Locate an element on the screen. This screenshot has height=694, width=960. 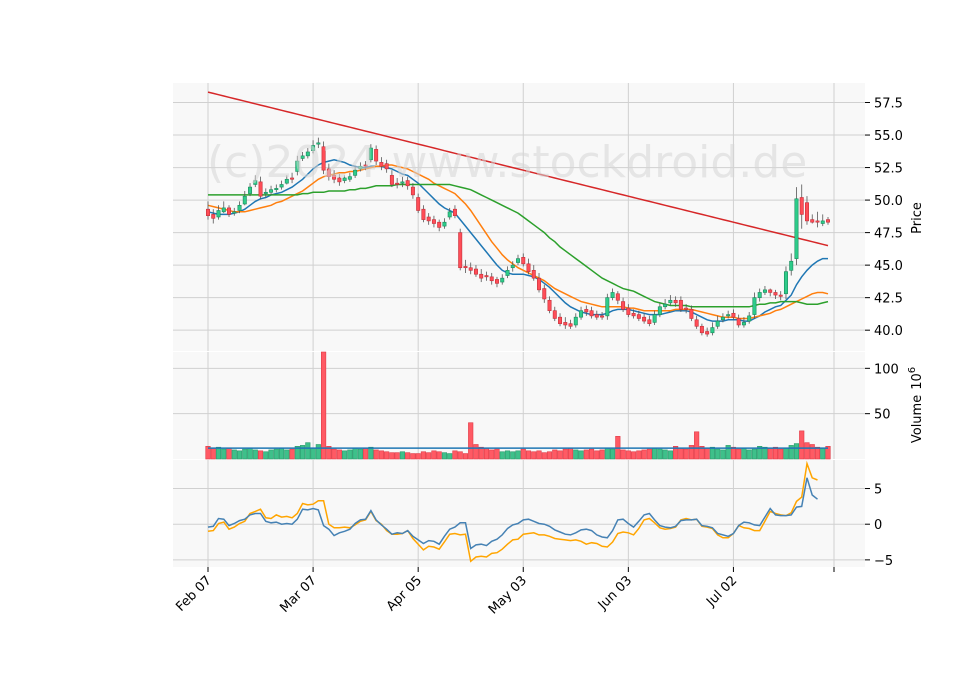
oscillator-tick-label: 5 is located at coordinates (878, 490).